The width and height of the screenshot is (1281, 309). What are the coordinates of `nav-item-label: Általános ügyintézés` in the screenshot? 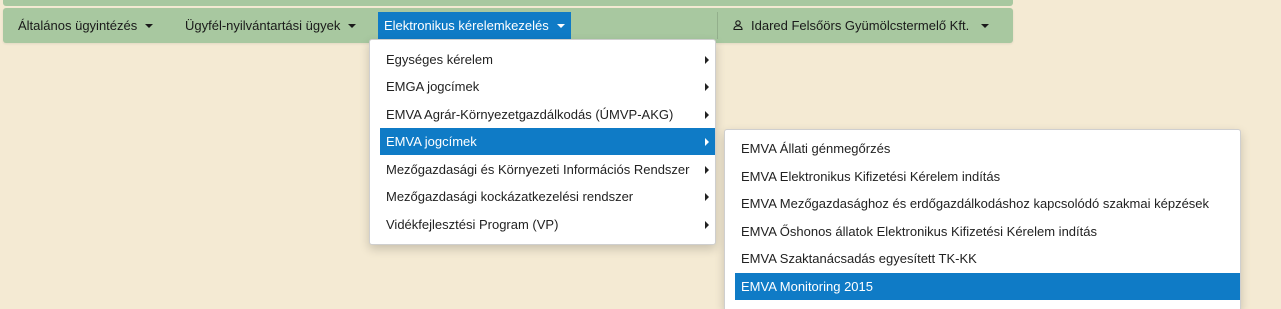 It's located at (78, 25).